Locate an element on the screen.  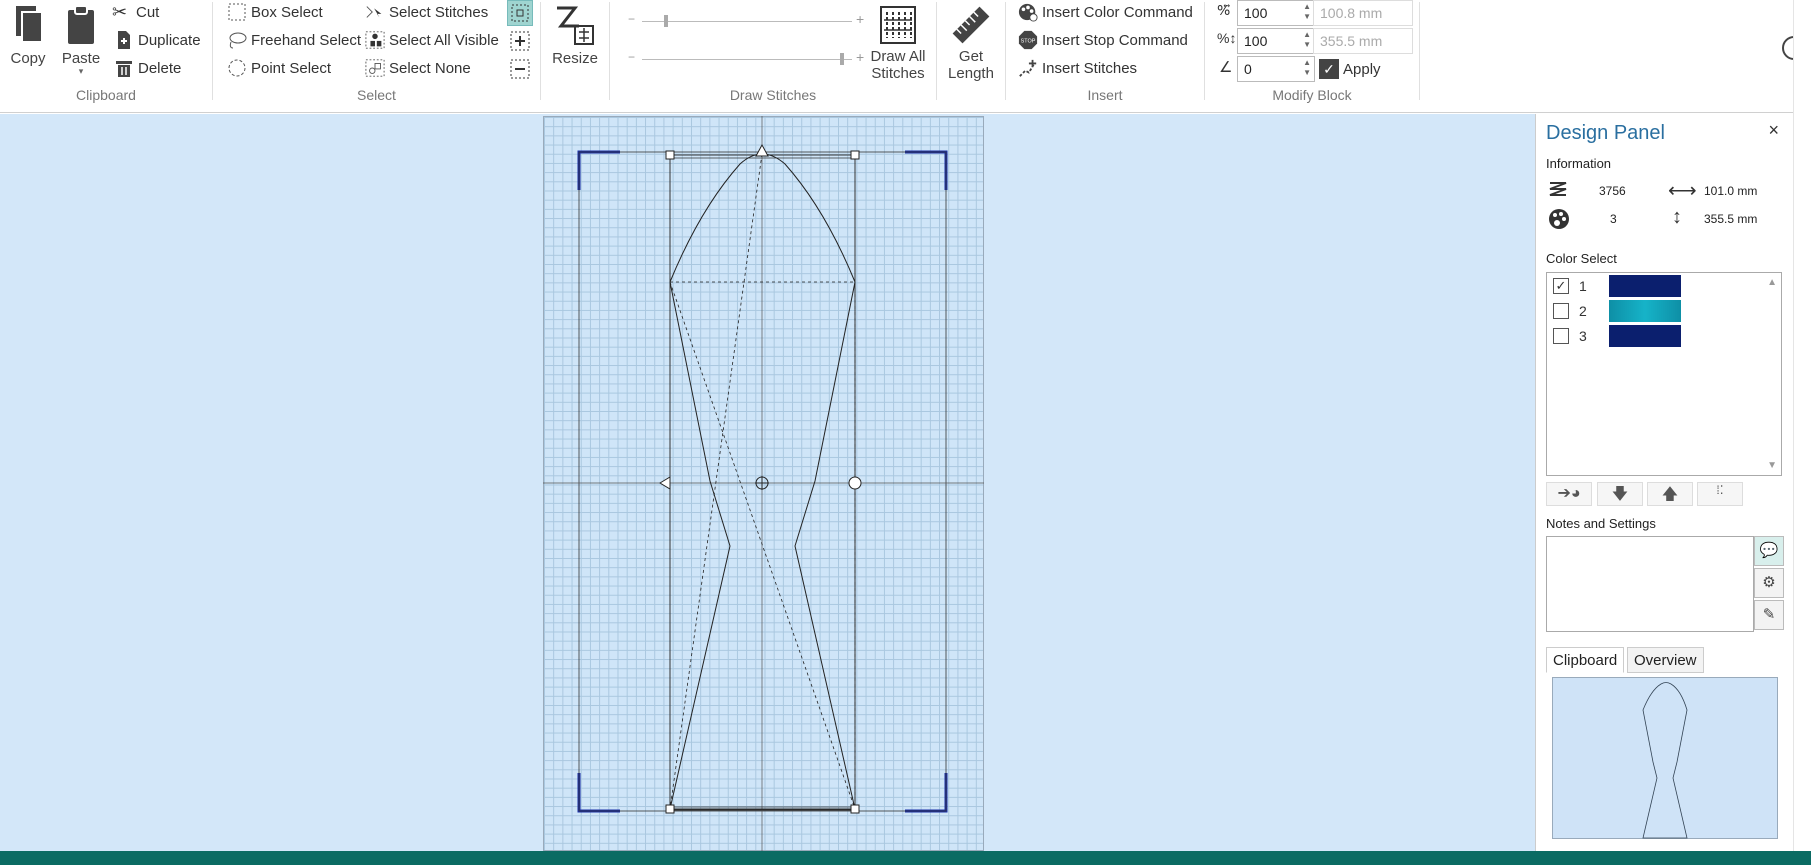
select-all-visible-icon is located at coordinates (375, 40).